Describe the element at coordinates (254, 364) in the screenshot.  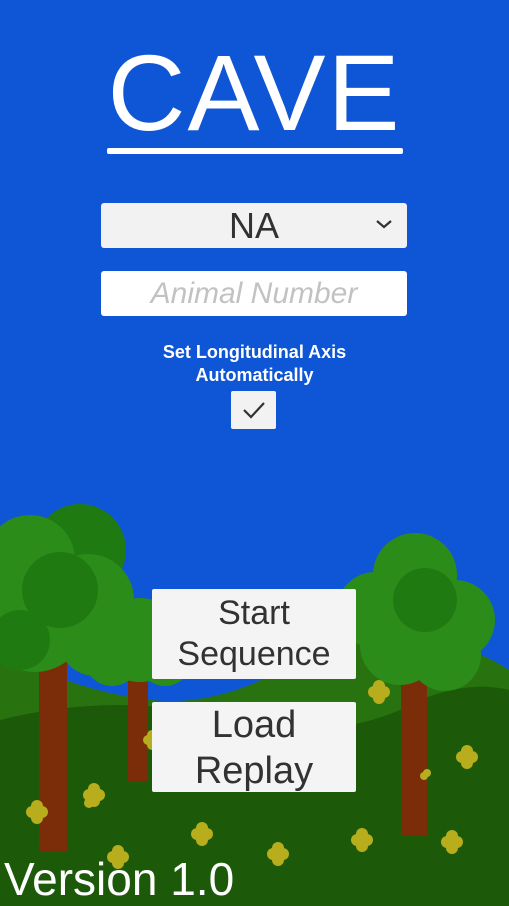
I see `longitudinal-axis-label: Set Longitudinal Axis Automatically` at that location.